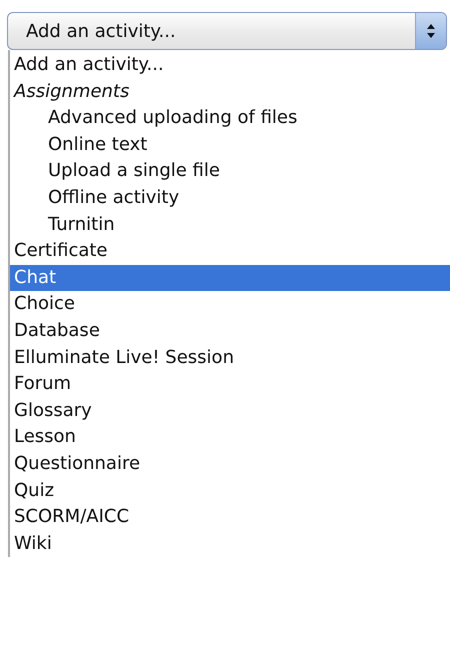  Describe the element at coordinates (230, 278) in the screenshot. I see `dropdown-option: Chat` at that location.